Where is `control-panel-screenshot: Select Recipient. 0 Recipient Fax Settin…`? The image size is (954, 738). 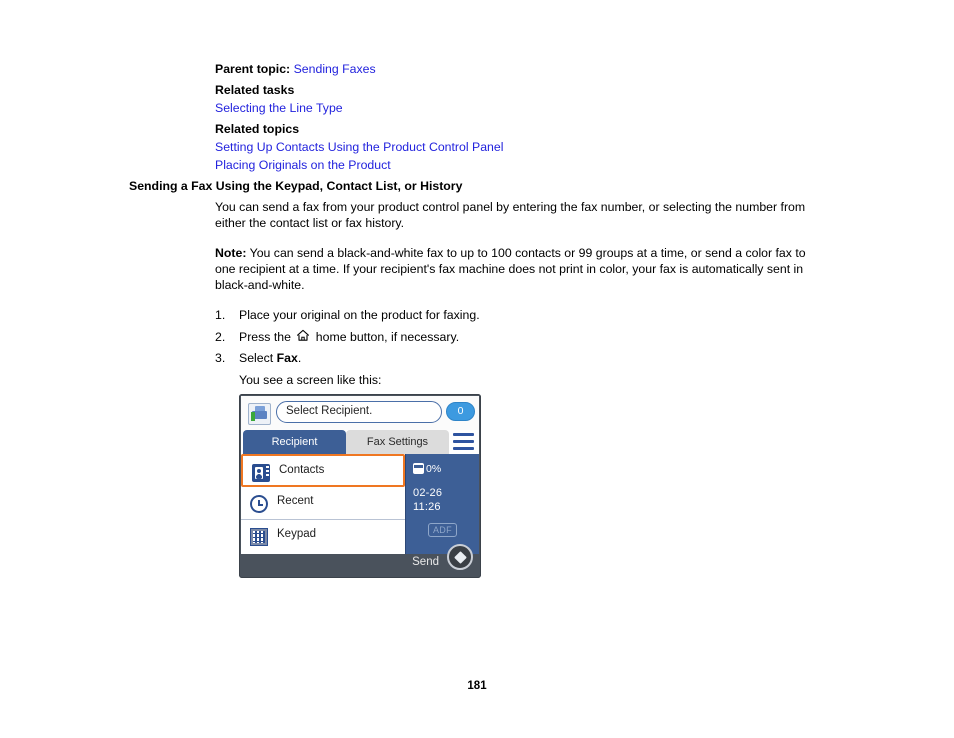
control-panel-screenshot: Select Recipient. 0 Recipient Fax Settin… is located at coordinates (360, 486).